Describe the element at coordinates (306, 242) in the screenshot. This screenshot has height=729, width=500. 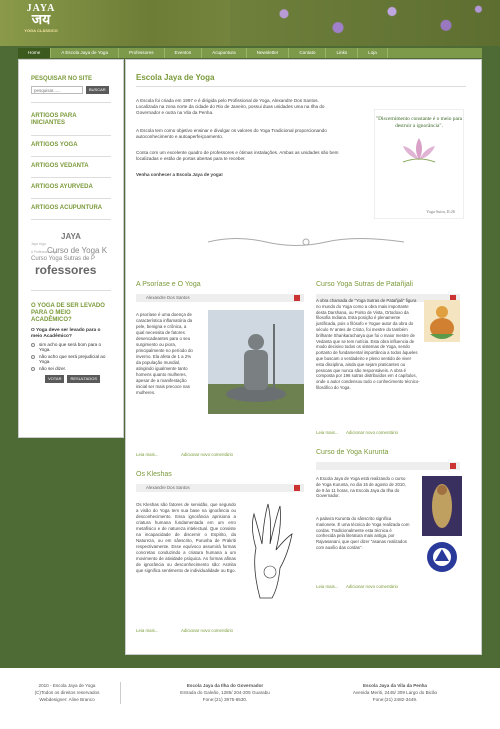
I see `ornament-divider` at that location.